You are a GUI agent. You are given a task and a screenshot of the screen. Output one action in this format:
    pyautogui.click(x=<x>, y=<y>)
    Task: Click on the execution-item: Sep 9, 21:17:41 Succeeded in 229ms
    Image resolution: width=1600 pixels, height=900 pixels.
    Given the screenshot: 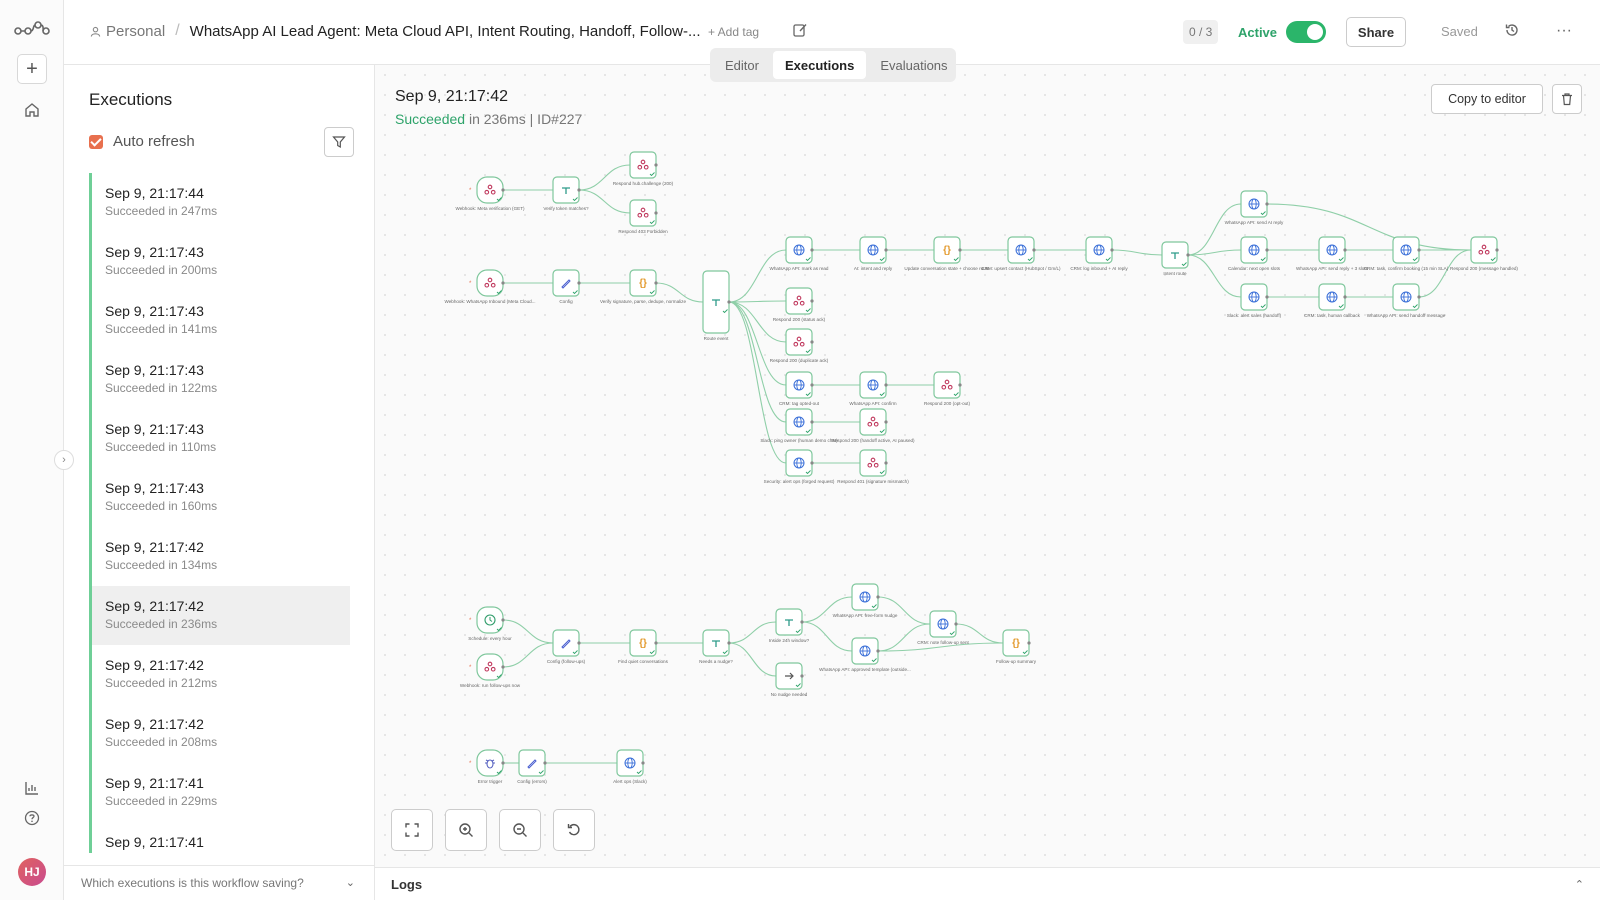 What is the action you would take?
    pyautogui.click(x=219, y=792)
    